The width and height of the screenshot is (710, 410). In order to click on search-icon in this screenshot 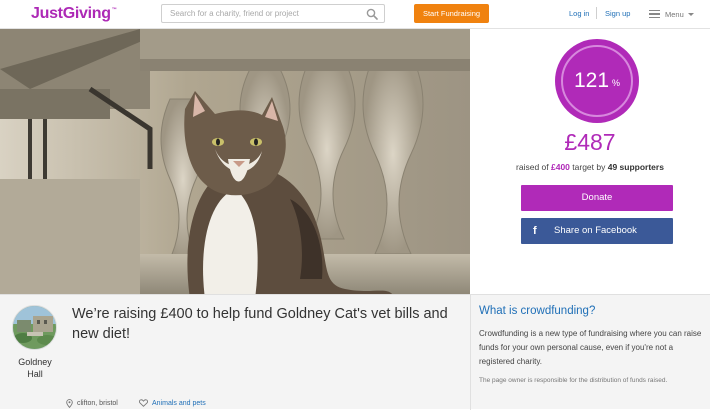, I will do `click(372, 14)`.